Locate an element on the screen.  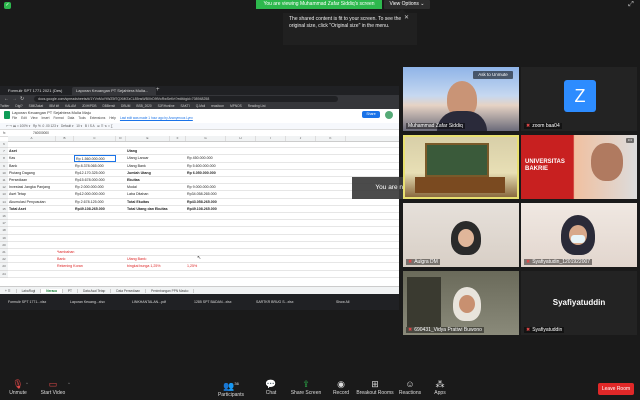
cell-b21: *tambahan is located at coordinates (86, 252).